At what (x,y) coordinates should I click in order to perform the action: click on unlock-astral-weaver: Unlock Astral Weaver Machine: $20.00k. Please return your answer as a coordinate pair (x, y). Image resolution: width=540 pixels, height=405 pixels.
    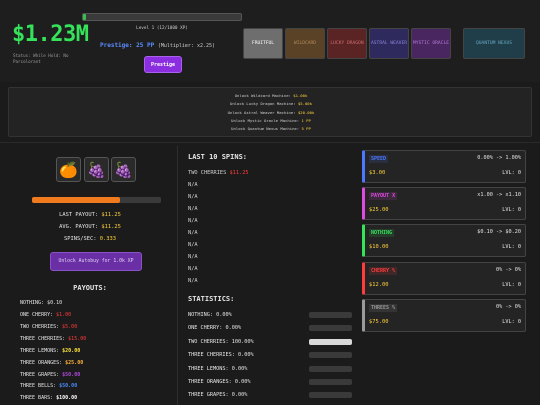
    Looking at the image, I should click on (271, 112).